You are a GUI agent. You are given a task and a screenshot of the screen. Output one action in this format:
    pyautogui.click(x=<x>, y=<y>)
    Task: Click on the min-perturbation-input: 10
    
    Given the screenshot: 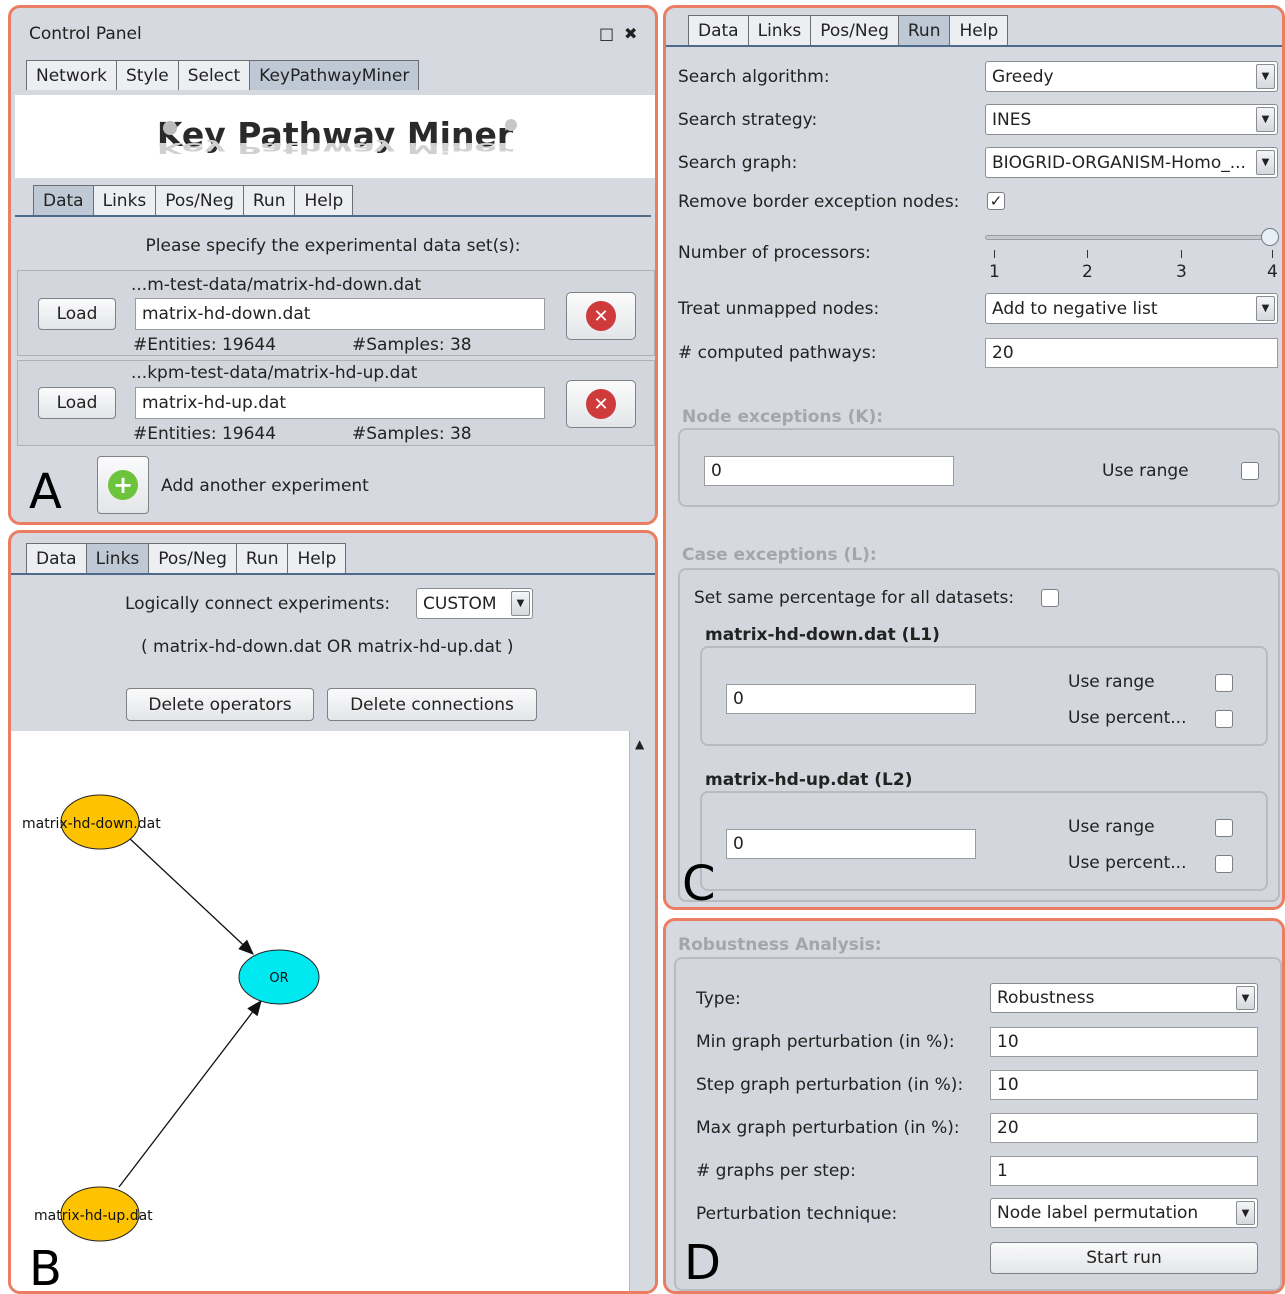 What is the action you would take?
    pyautogui.click(x=1124, y=1042)
    